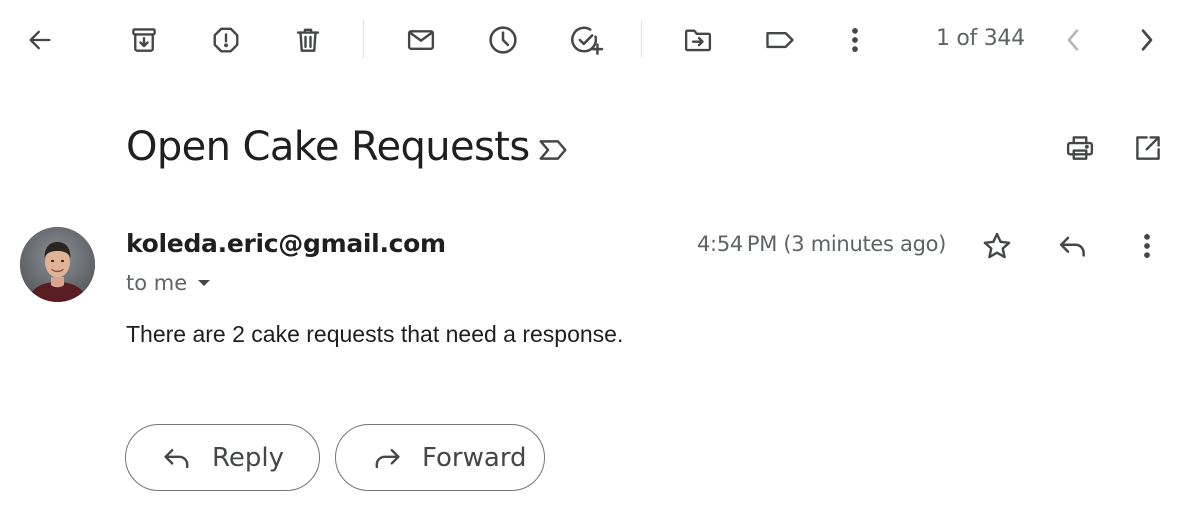 The height and width of the screenshot is (528, 1200). I want to click on archive-icon, so click(144, 40).